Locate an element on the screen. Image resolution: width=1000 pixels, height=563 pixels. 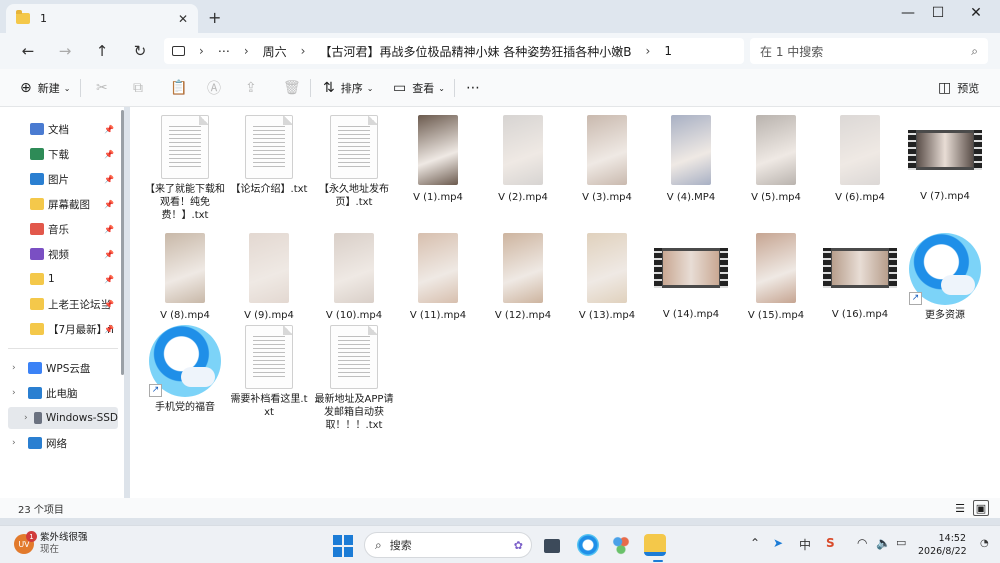
large-icons-view-icon: ▣ is located at coordinates (981, 508).